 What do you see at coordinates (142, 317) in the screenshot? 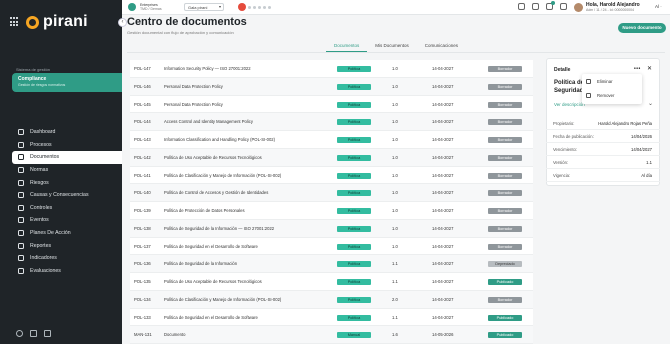
I see `doc-code: POL-133` at bounding box center [142, 317].